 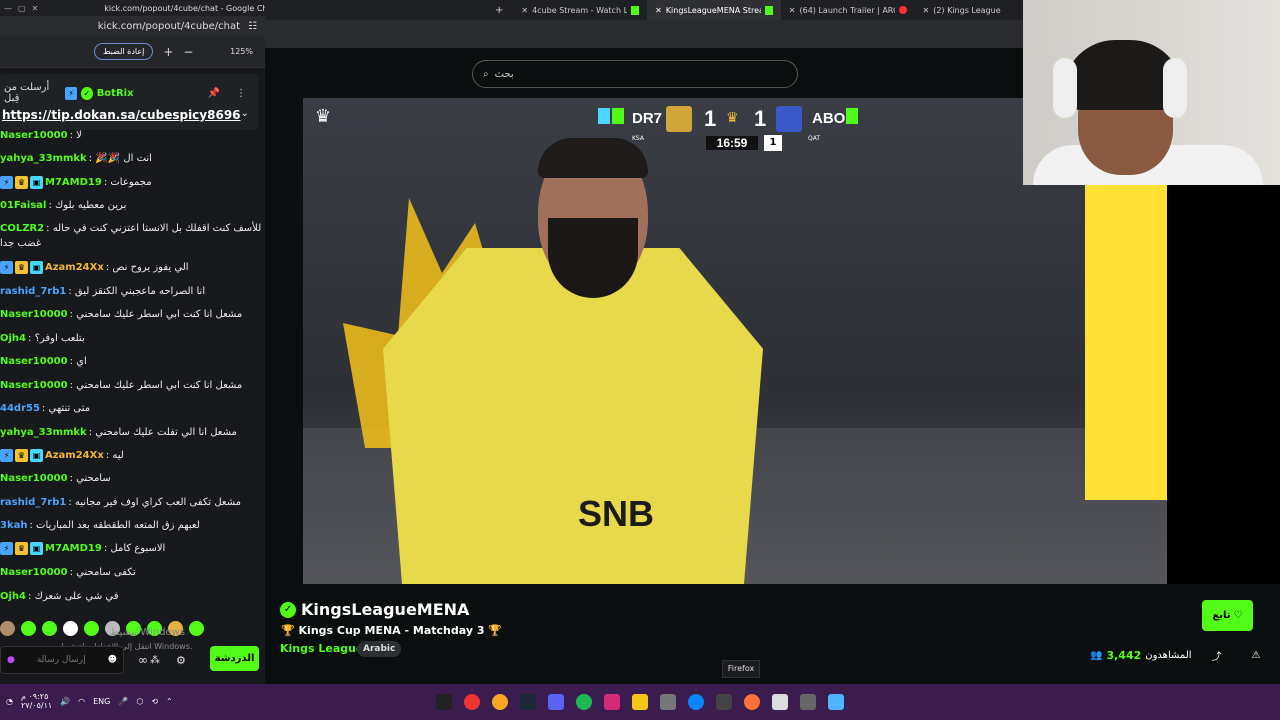 What do you see at coordinates (1227, 615) in the screenshot?
I see `follow-button: تابع ♡` at bounding box center [1227, 615].